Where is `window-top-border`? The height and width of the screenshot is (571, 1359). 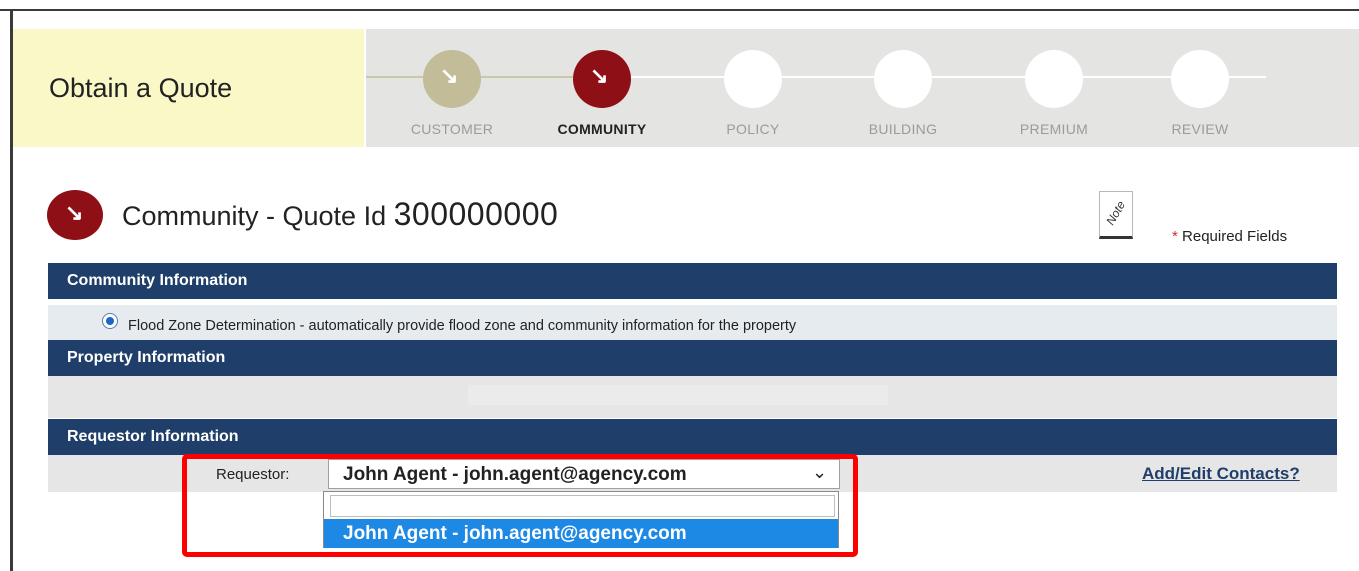
window-top-border is located at coordinates (679, 5).